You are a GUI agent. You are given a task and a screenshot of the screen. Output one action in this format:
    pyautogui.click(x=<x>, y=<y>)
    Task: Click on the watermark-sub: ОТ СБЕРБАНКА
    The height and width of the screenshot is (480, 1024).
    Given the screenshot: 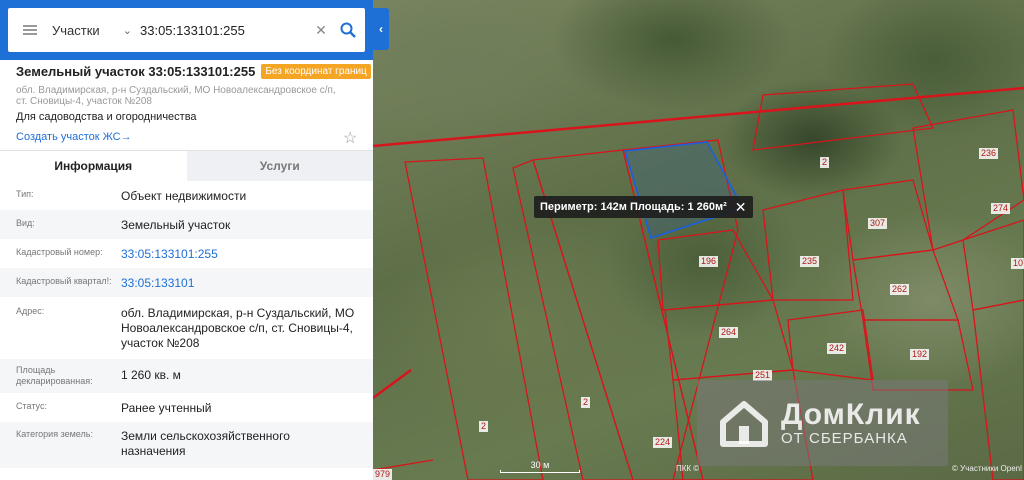 What is the action you would take?
    pyautogui.click(x=844, y=438)
    